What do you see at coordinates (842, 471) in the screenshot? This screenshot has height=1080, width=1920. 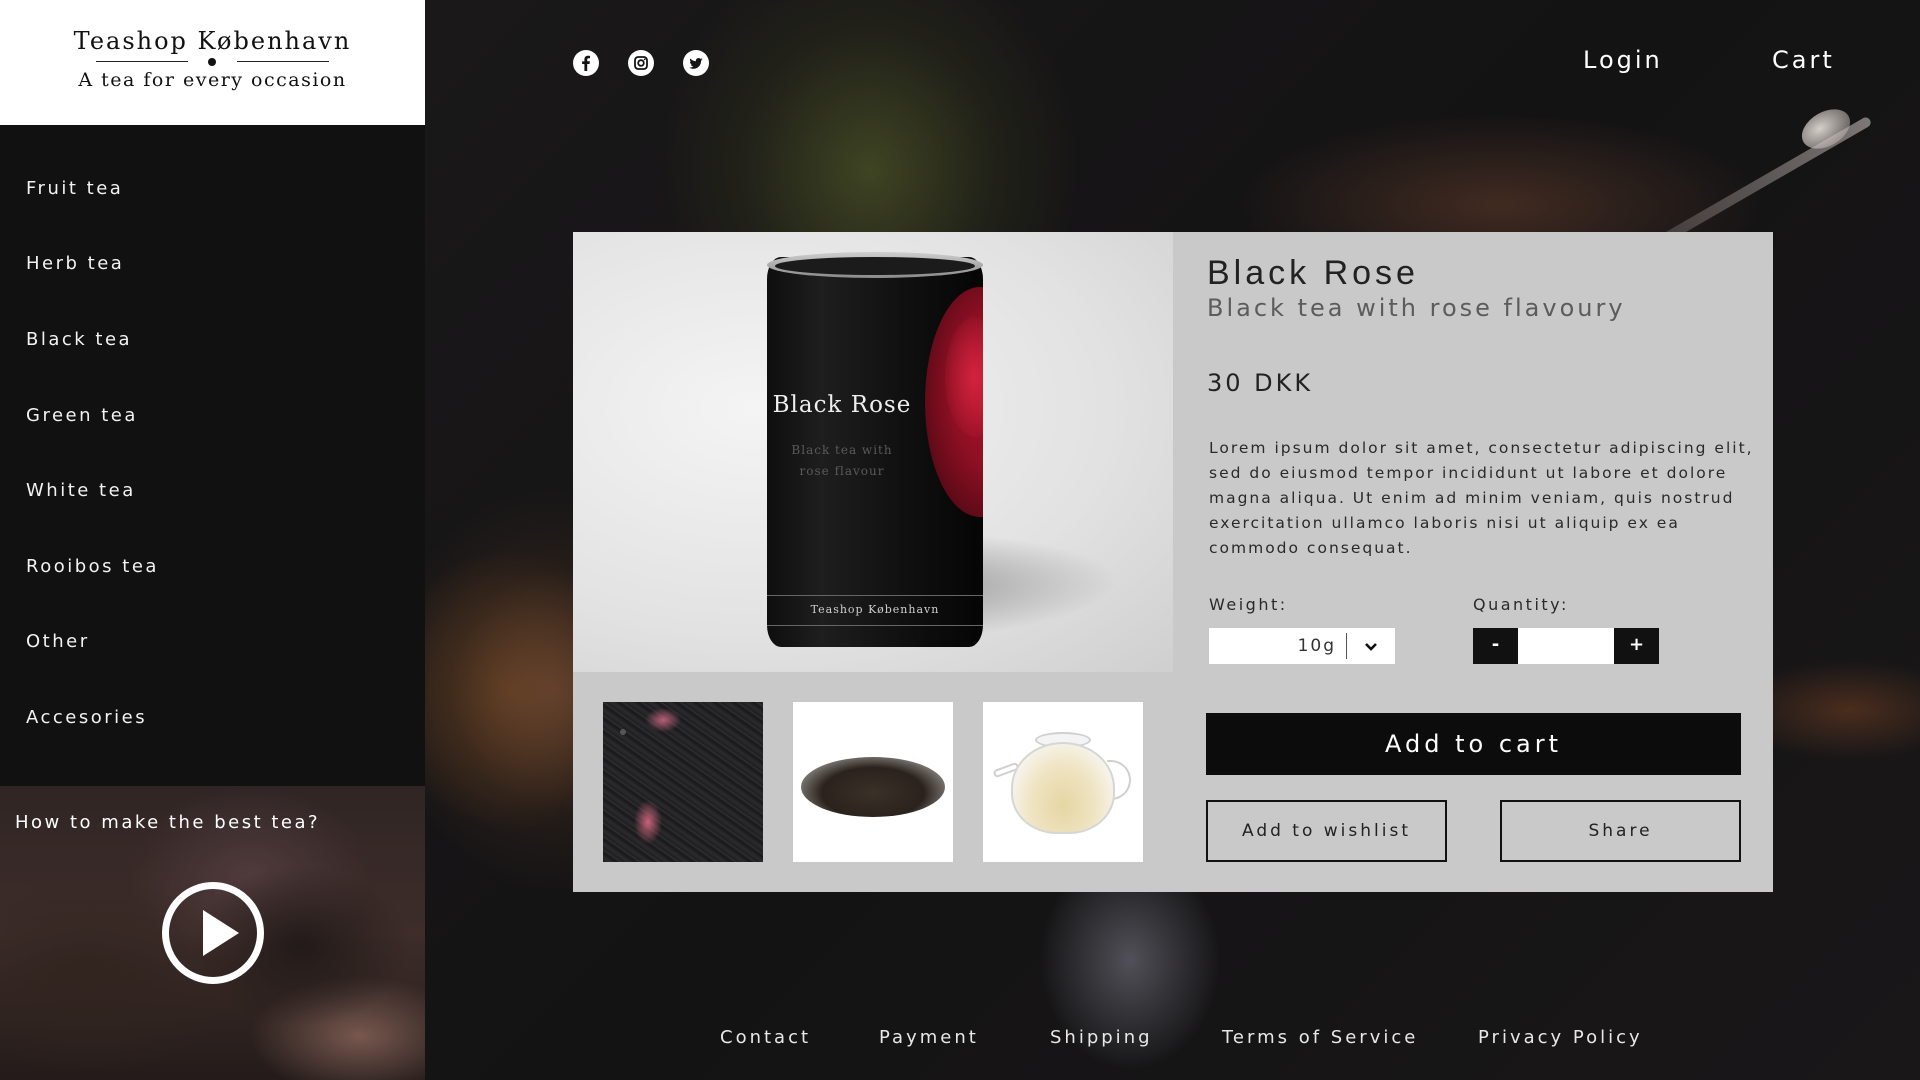 I see `can-label-subtitle-line2: rose flavour` at bounding box center [842, 471].